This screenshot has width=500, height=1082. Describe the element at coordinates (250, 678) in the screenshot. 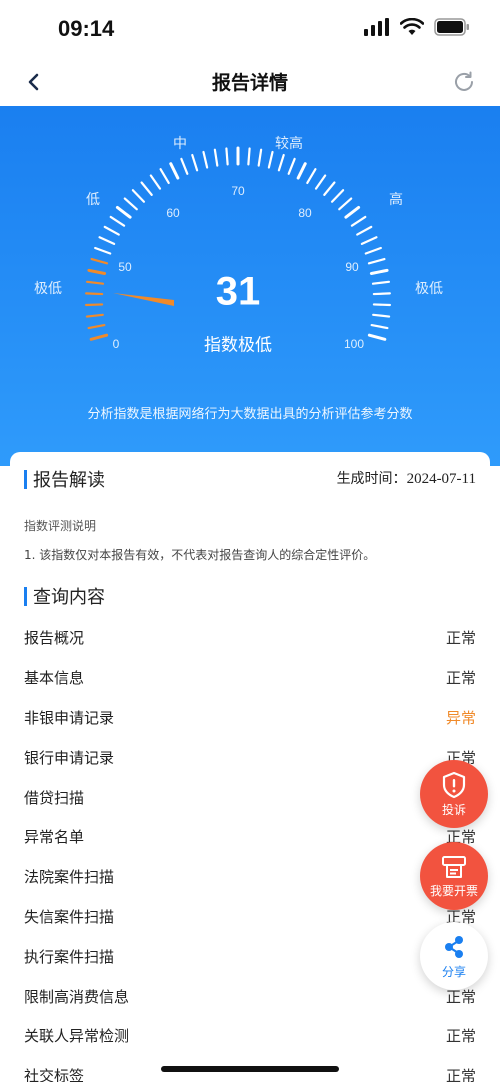

I see `query-row: 基本信息 正常` at that location.